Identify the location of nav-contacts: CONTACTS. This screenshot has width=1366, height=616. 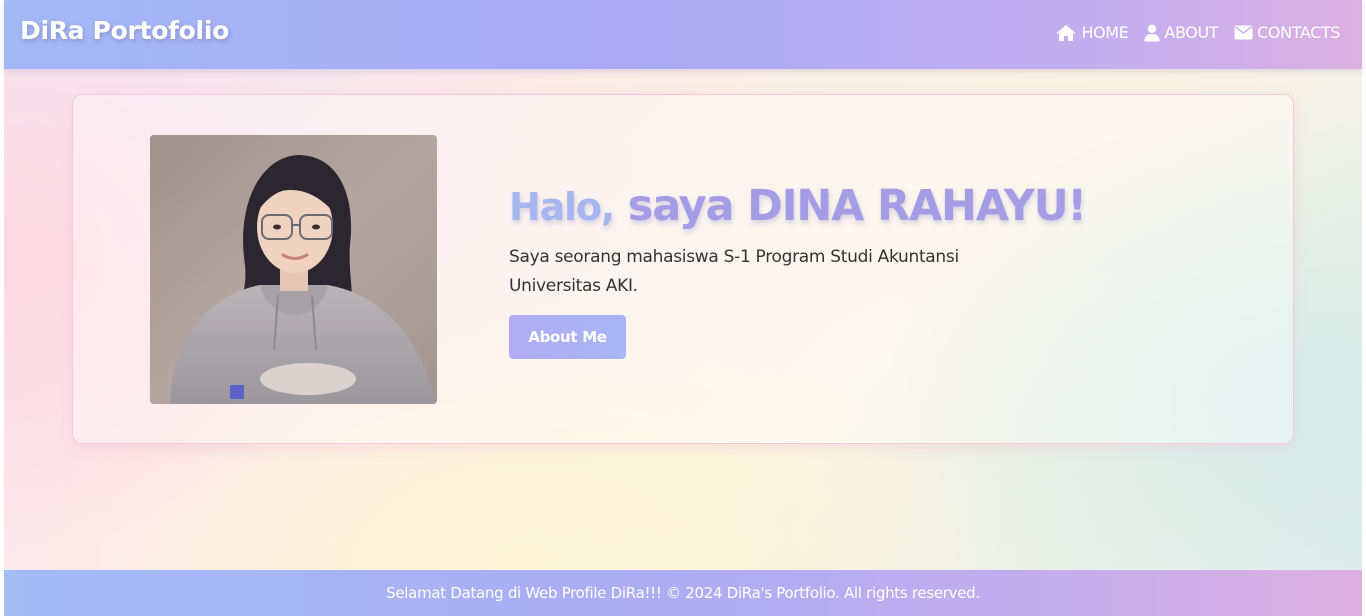
(1287, 32).